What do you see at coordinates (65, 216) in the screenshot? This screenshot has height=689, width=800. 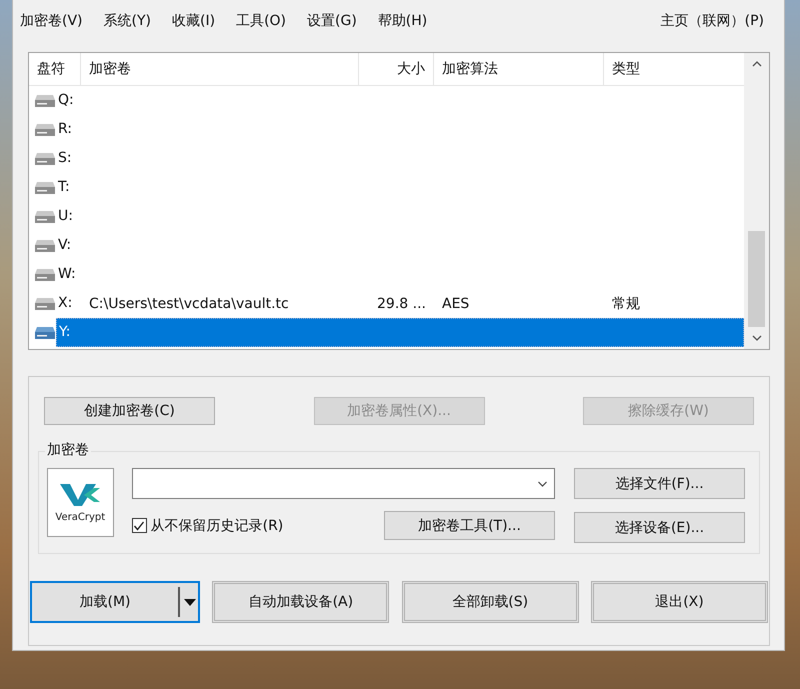 I see `drive-letter: U:` at bounding box center [65, 216].